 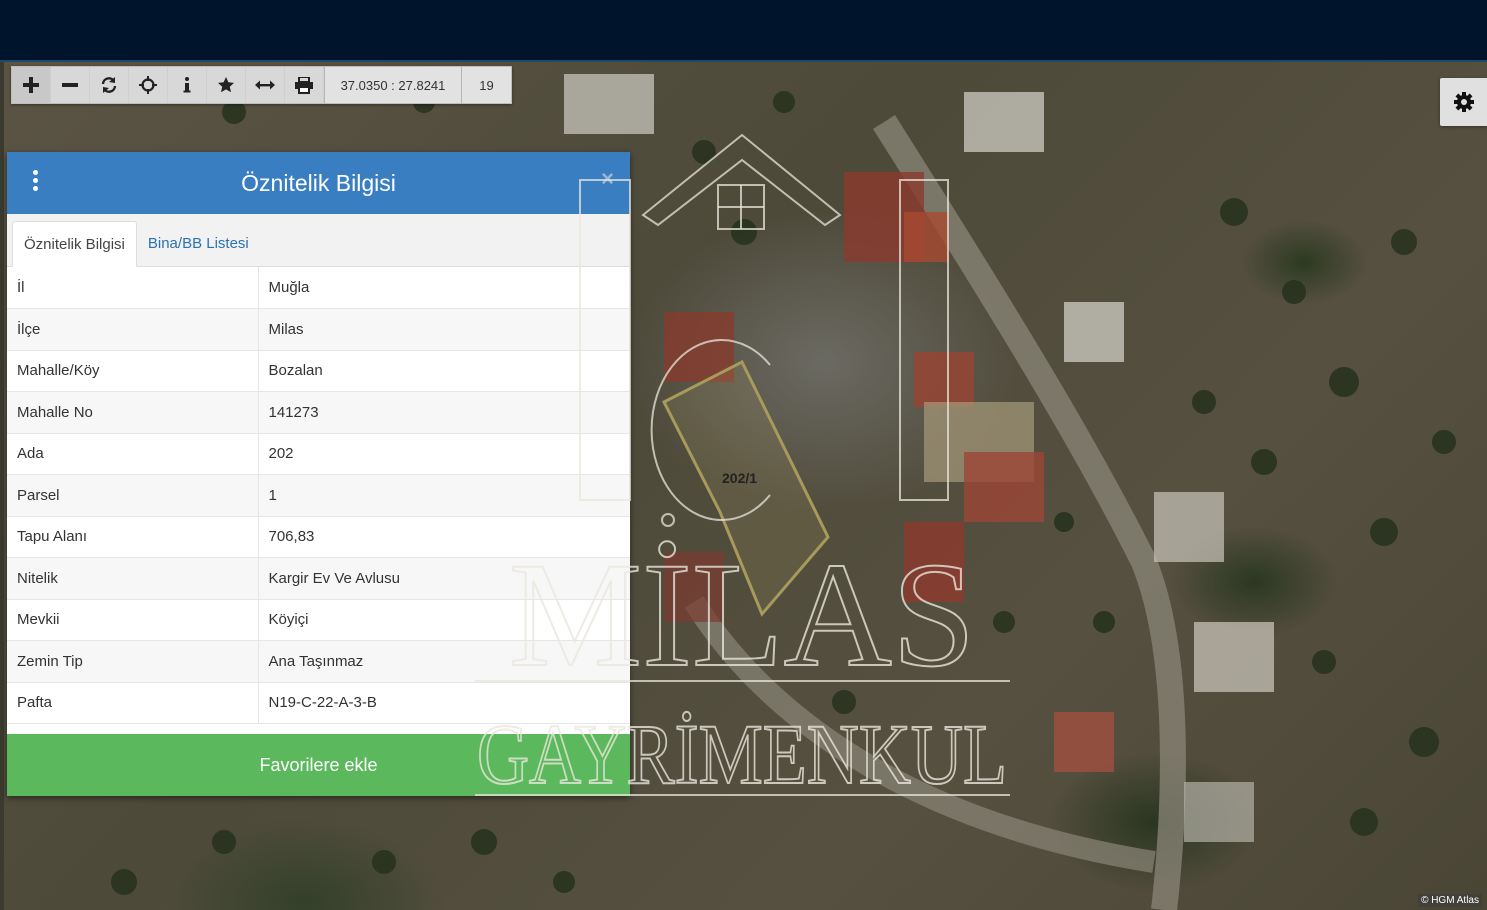 I want to click on coordinate-readout: 37.0350 : 27.8241, so click(x=393, y=85).